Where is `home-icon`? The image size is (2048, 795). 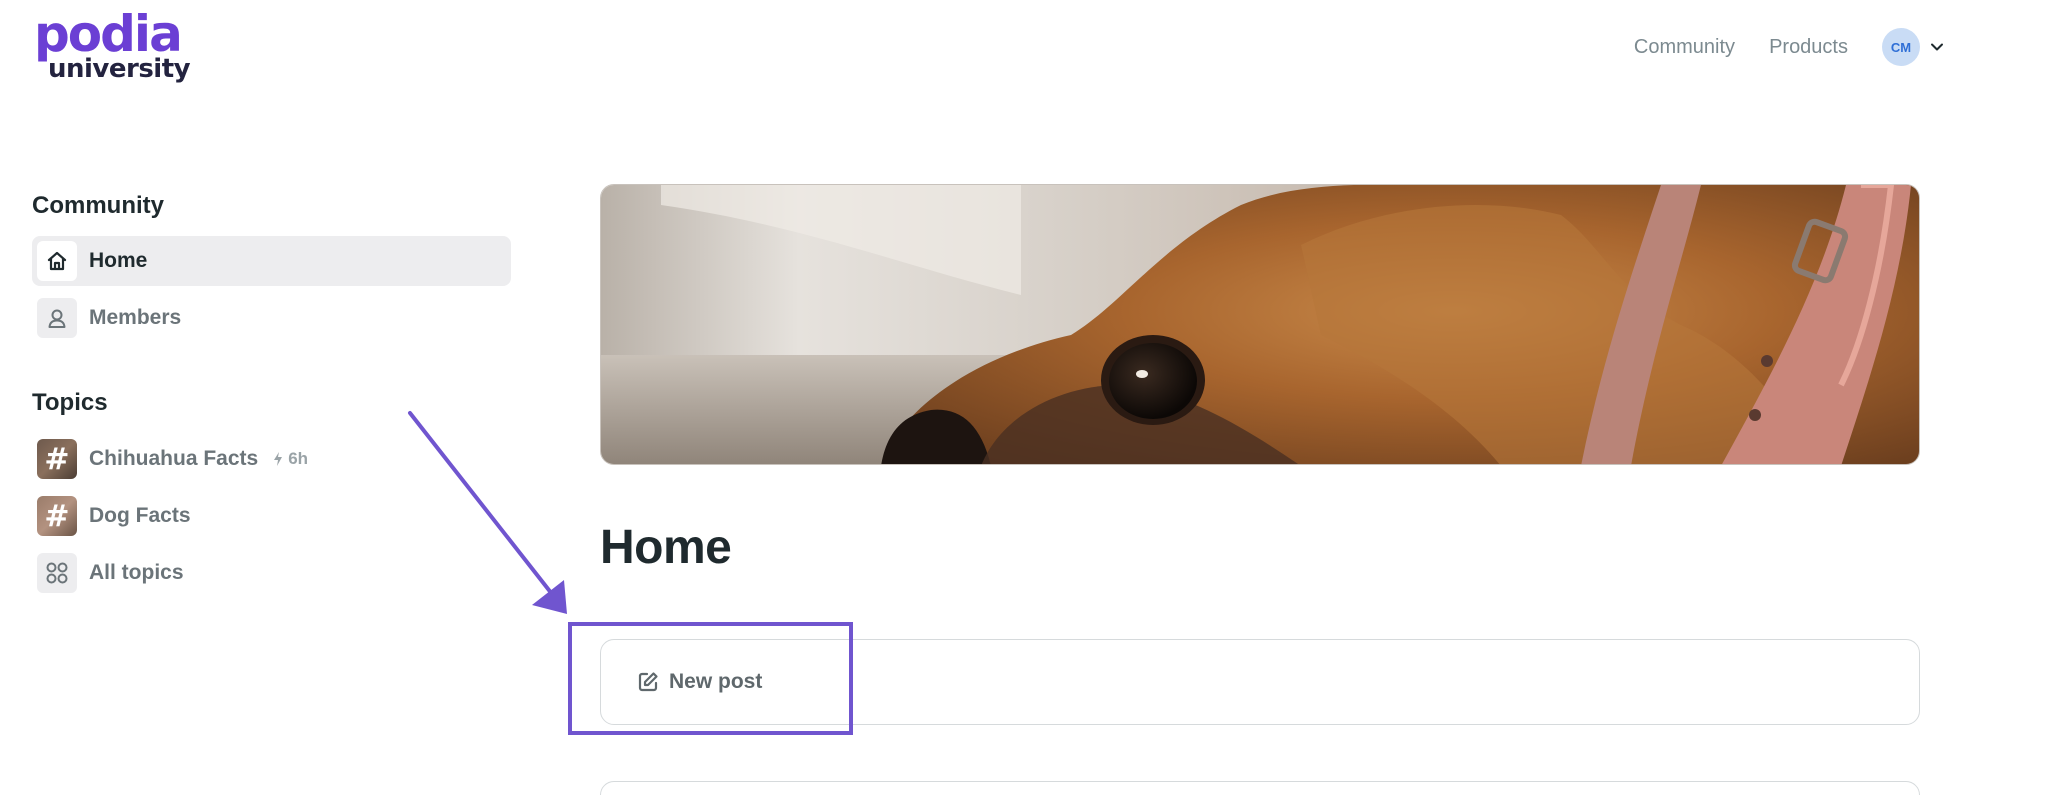
home-icon is located at coordinates (57, 261).